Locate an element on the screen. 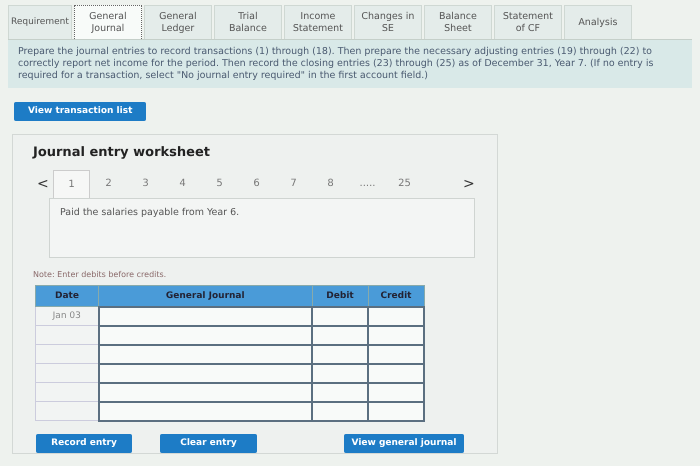 The image size is (700, 466). transaction-text: Paid the salaries payable from Year 6. is located at coordinates (150, 212).